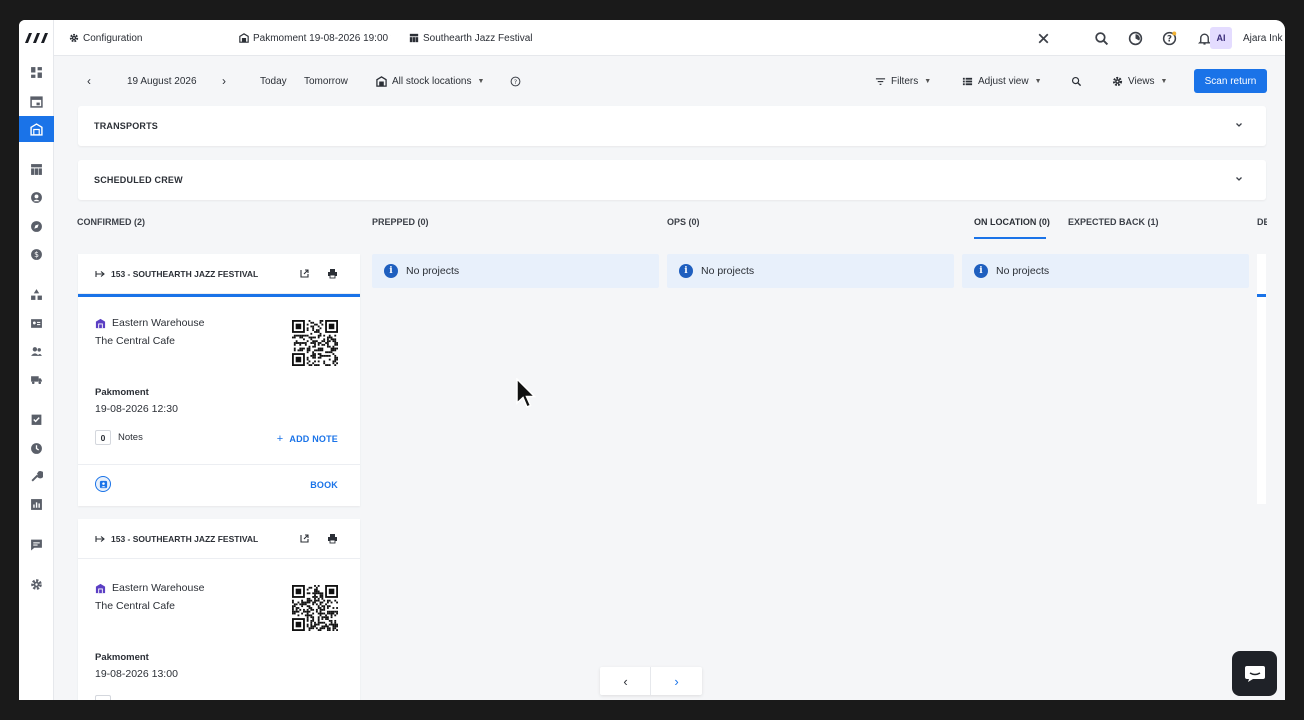 The width and height of the screenshot is (1304, 720). I want to click on filter-icon, so click(880, 81).